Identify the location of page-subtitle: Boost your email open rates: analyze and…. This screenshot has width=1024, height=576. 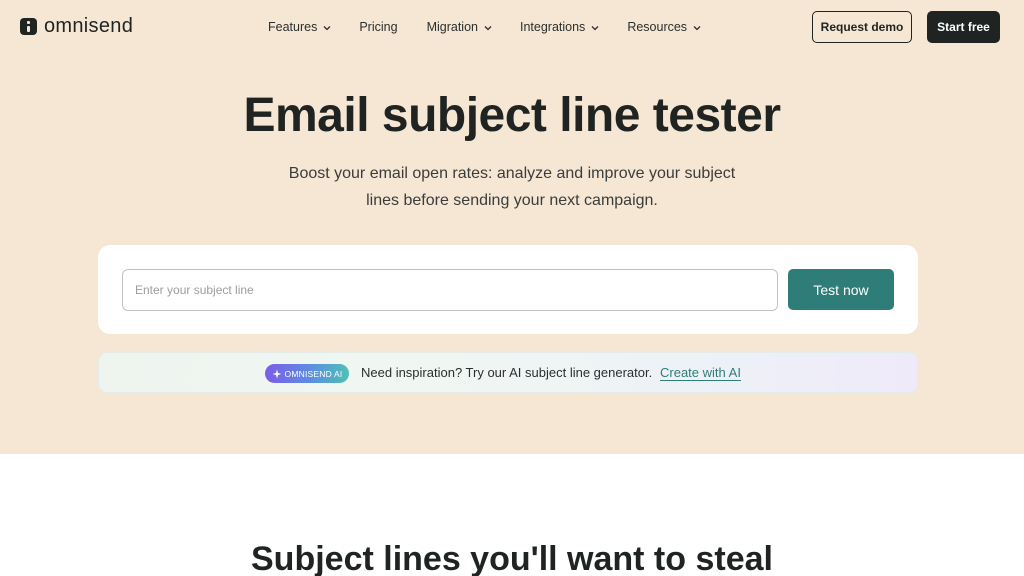
(512, 187).